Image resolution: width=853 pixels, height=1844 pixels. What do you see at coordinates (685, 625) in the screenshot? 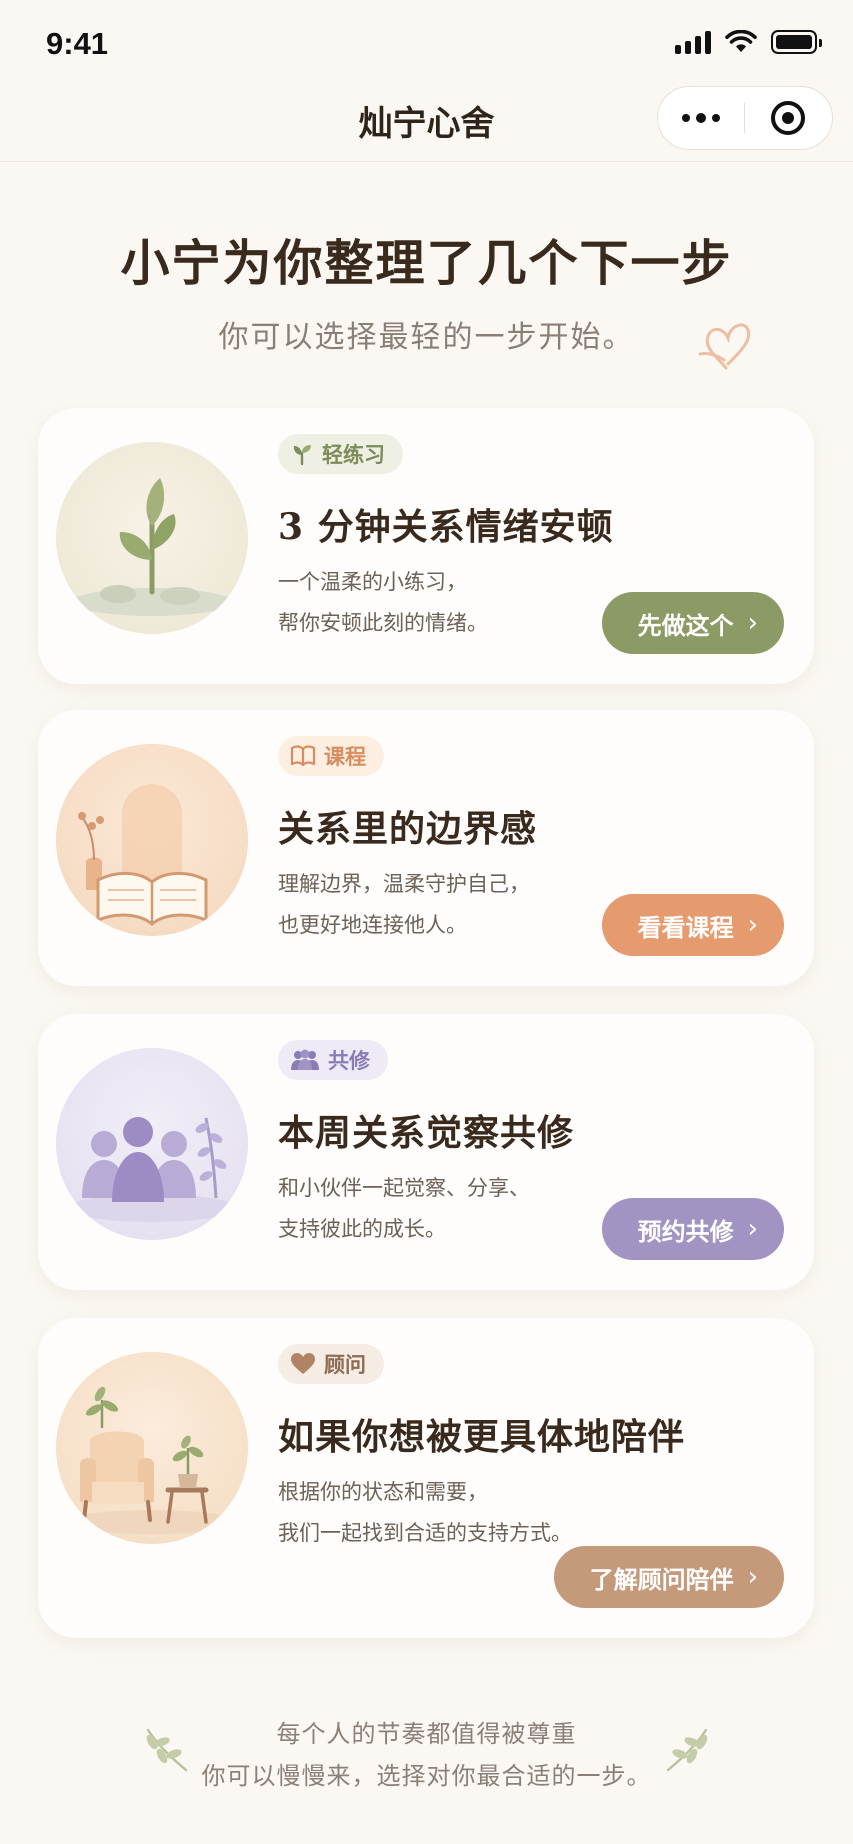
I see `button-label: 先做这个` at bounding box center [685, 625].